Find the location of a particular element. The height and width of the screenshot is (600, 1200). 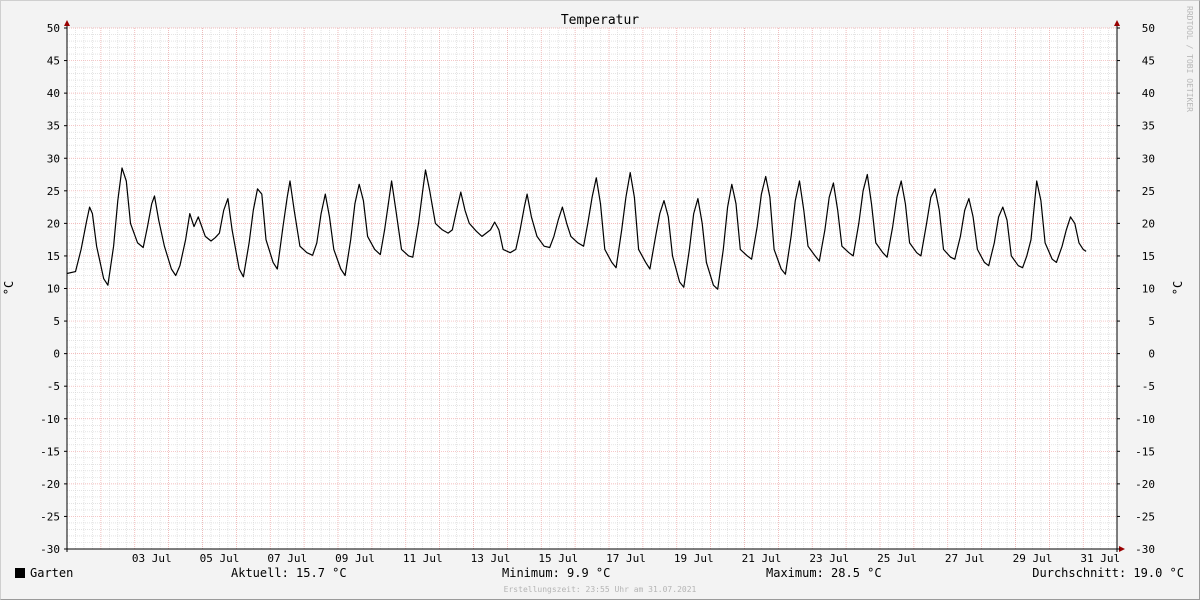

x-tick-label: 15 Jul is located at coordinates (558, 558).